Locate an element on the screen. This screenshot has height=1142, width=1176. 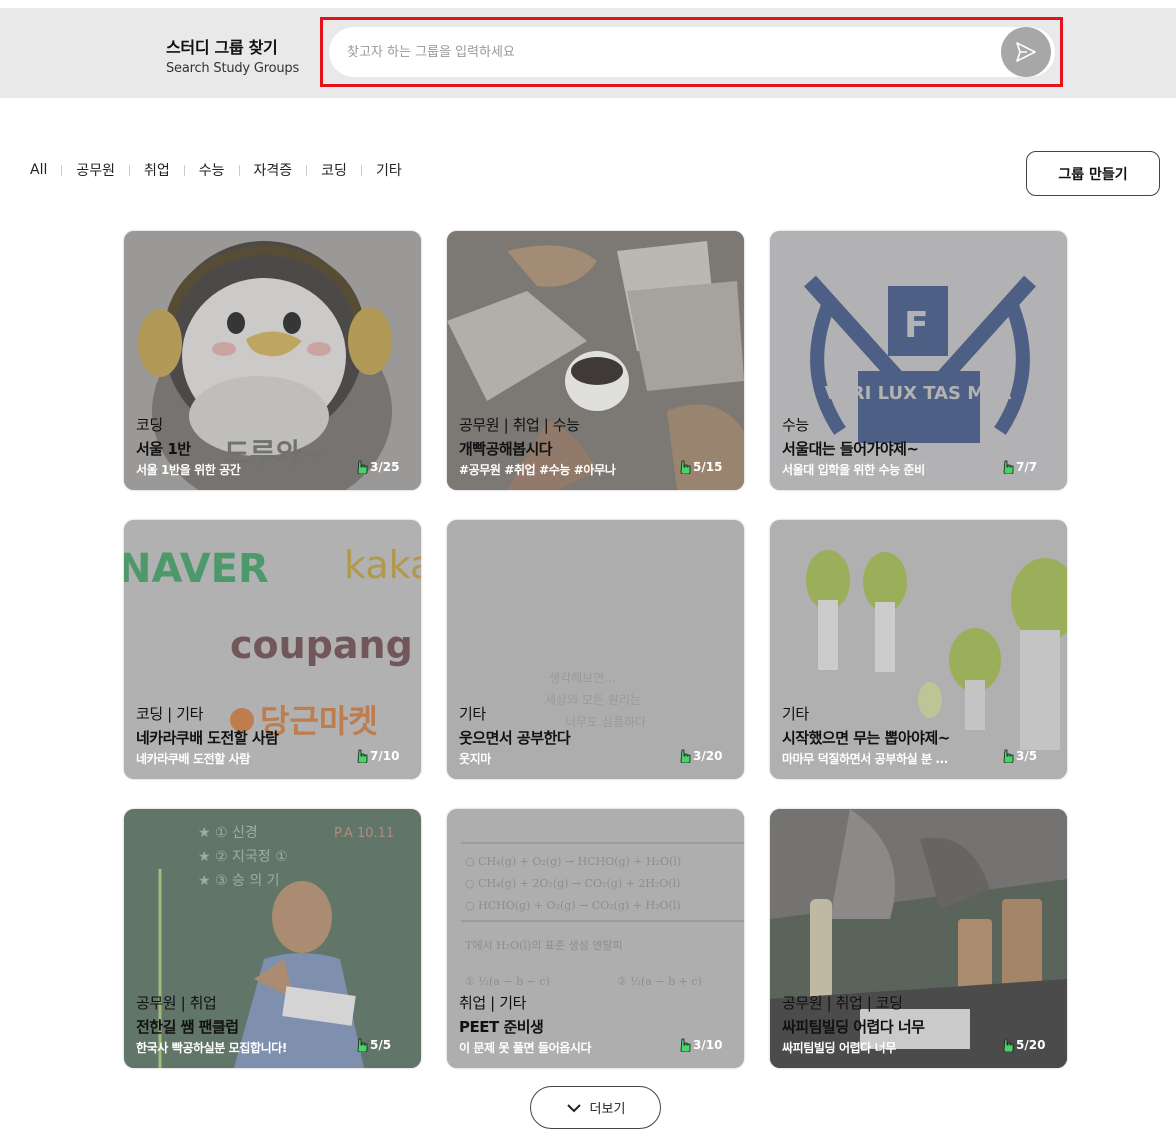
member-count-text: 3/25 is located at coordinates (385, 467).